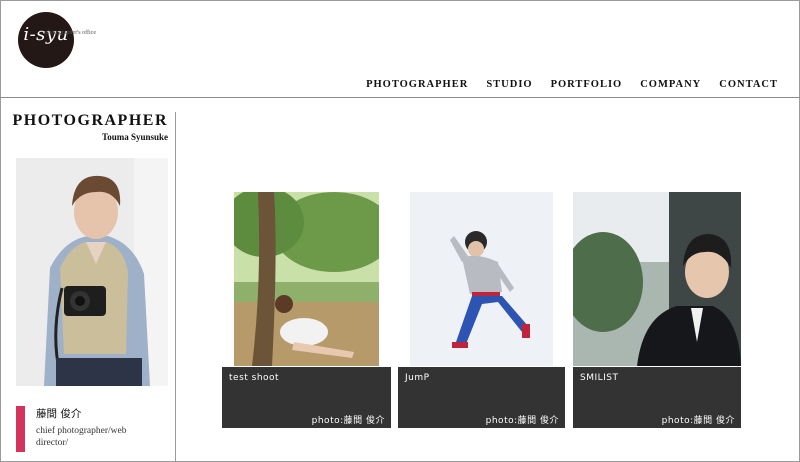  I want to click on logo-subtext: photographer's office, so click(70, 33).